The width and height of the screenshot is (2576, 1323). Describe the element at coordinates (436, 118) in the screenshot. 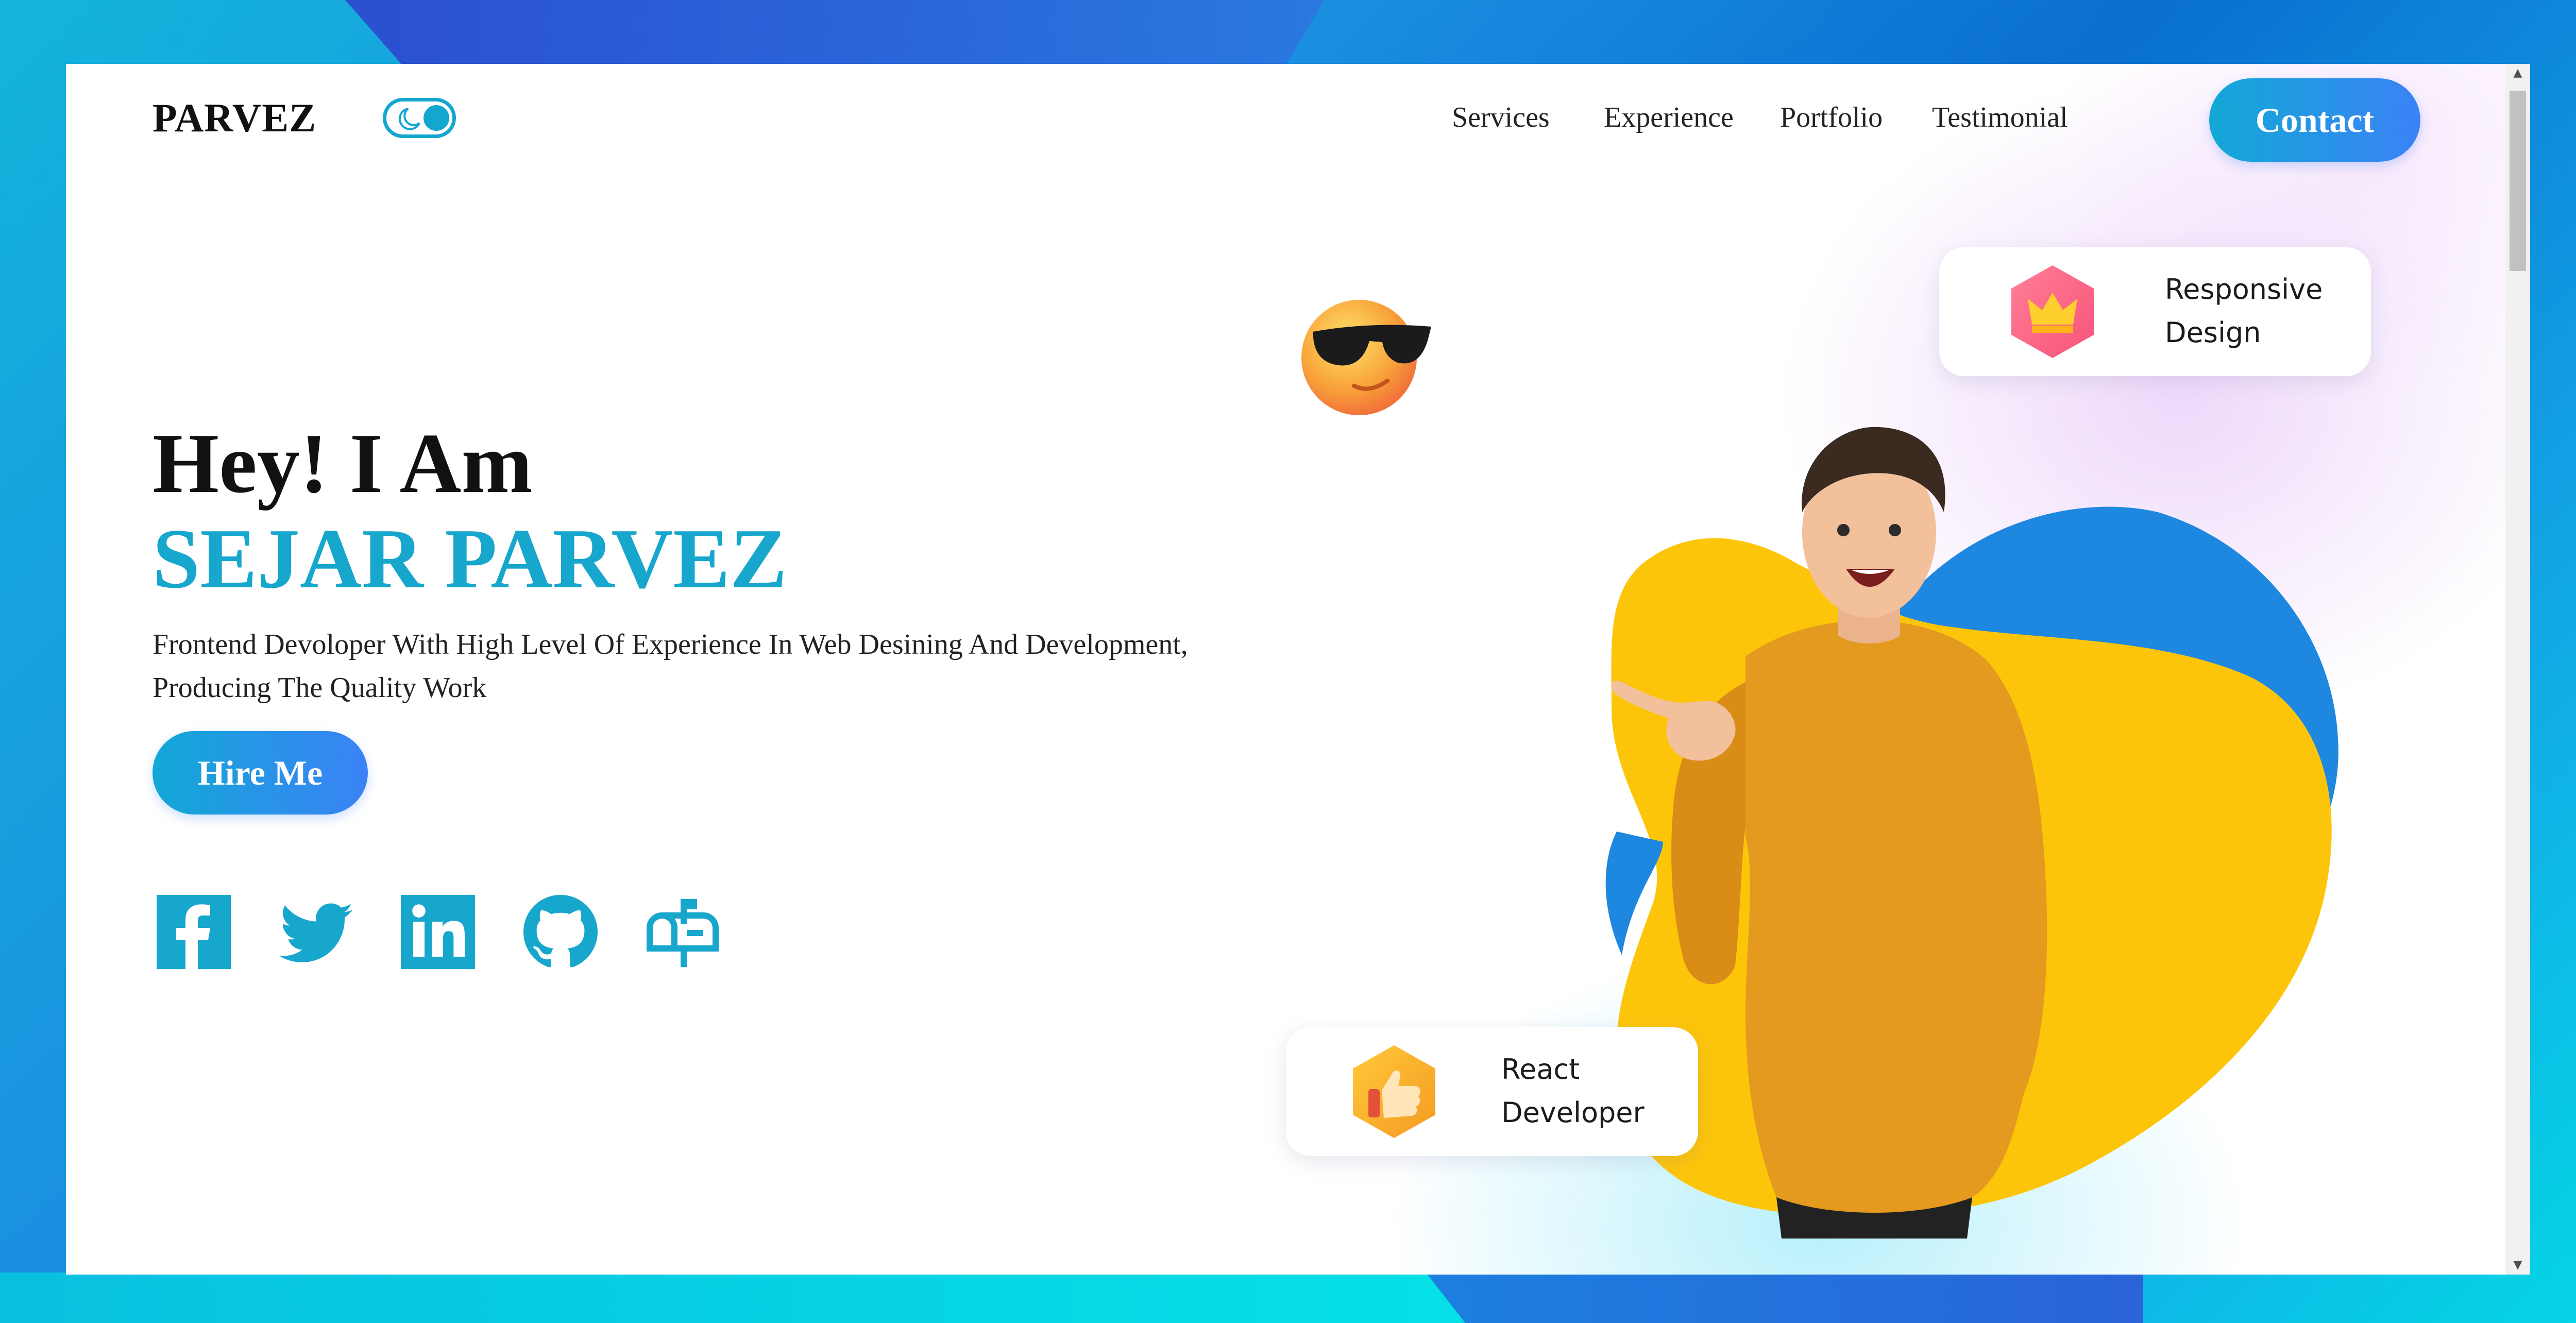

I see `toggle-knob` at that location.